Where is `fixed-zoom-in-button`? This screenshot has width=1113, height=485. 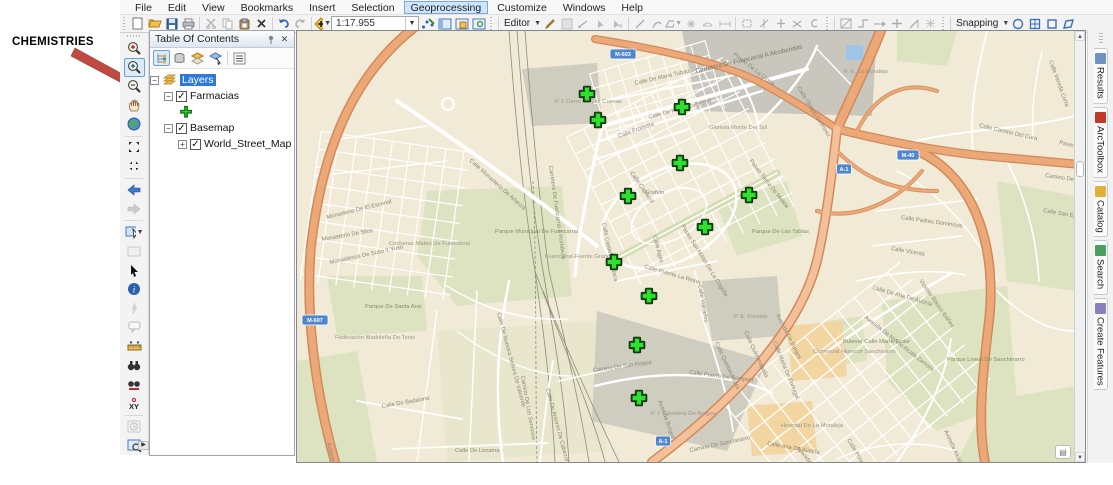 fixed-zoom-in-button is located at coordinates (134, 147).